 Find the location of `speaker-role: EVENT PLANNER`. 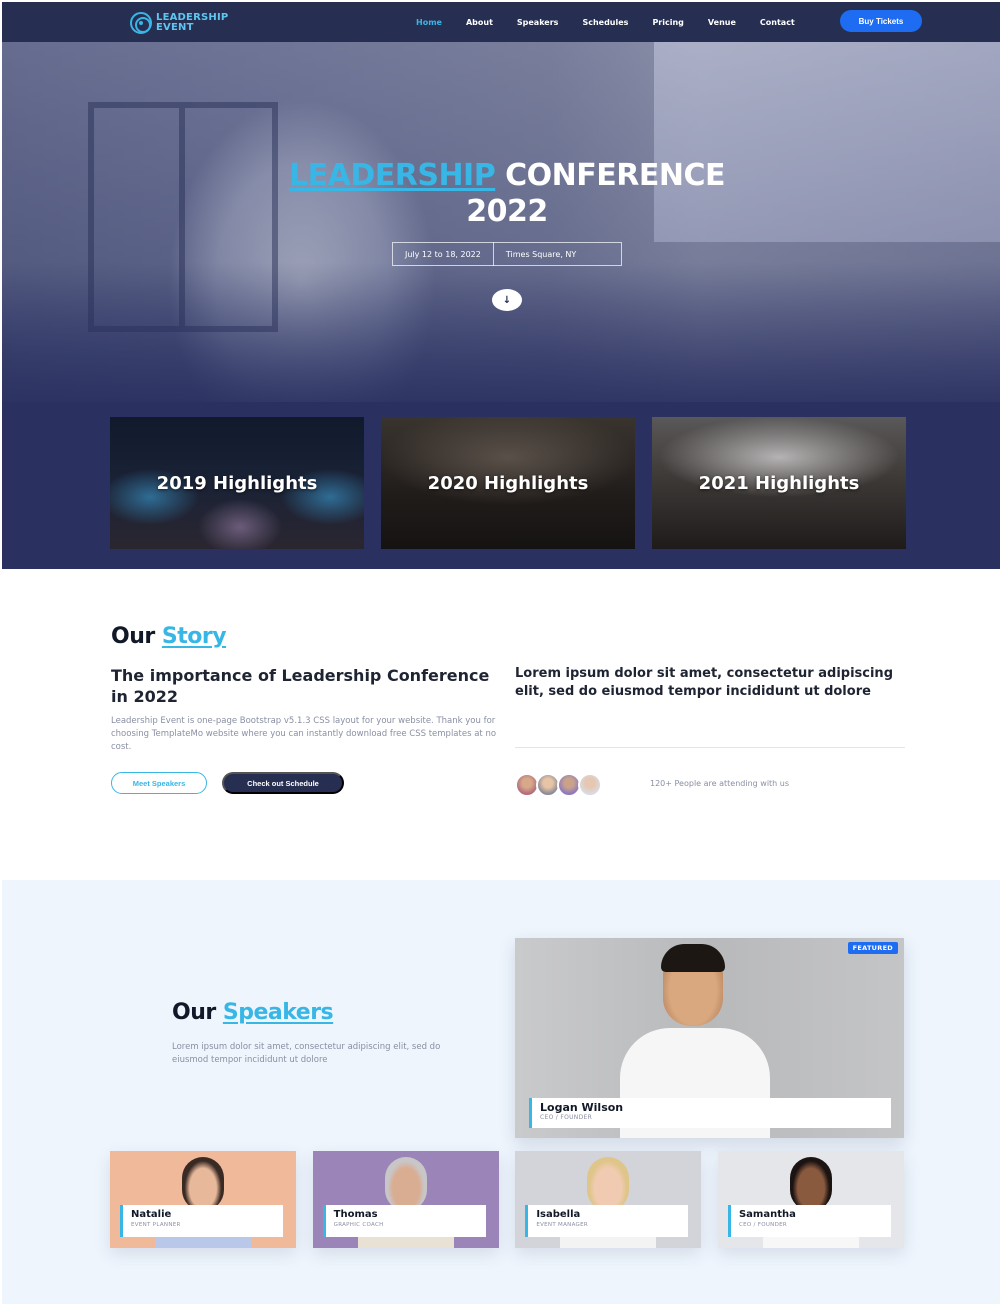

speaker-role: EVENT PLANNER is located at coordinates (156, 1225).